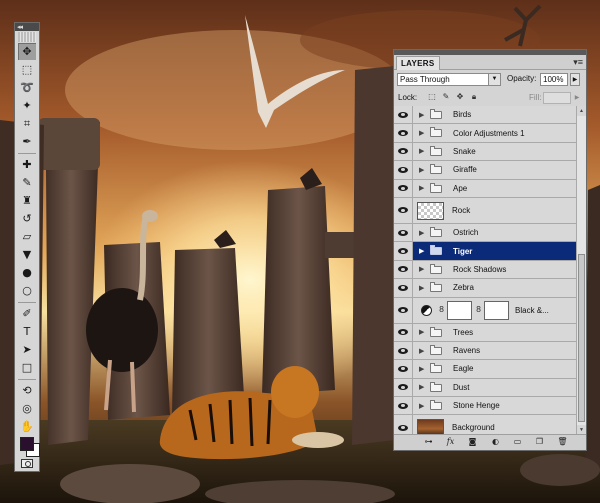 Image resolution: width=600 pixels, height=503 pixels. What do you see at coordinates (27, 37) in the screenshot?
I see `tools-grip` at bounding box center [27, 37].